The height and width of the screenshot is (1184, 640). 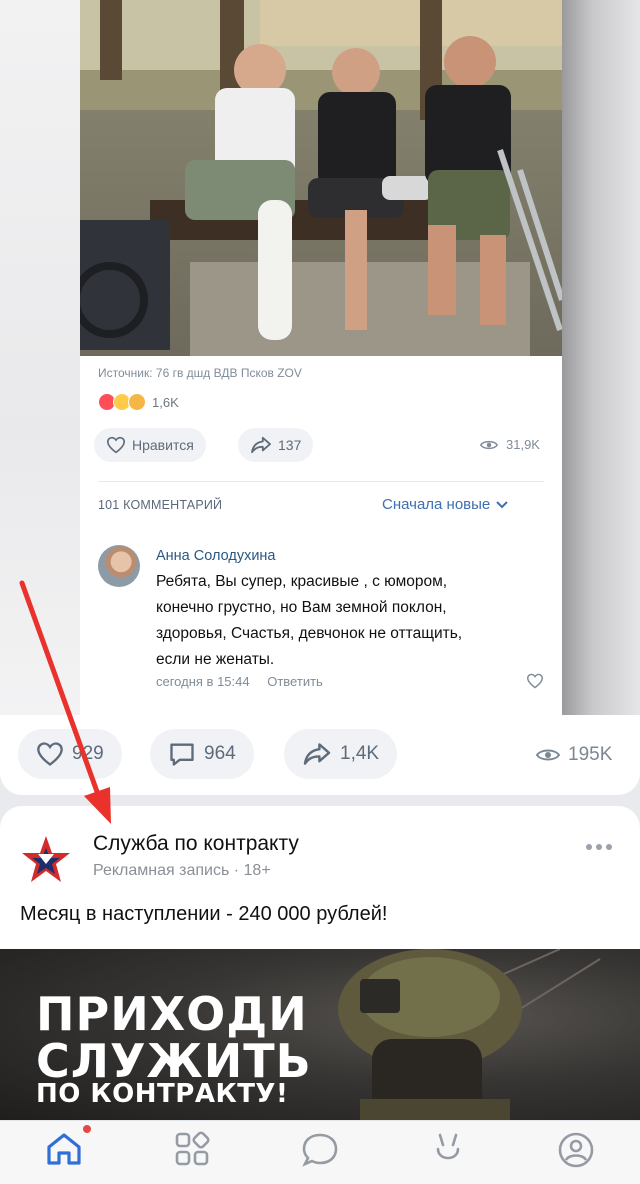 I want to click on post-comments-count: 964, so click(x=220, y=753).